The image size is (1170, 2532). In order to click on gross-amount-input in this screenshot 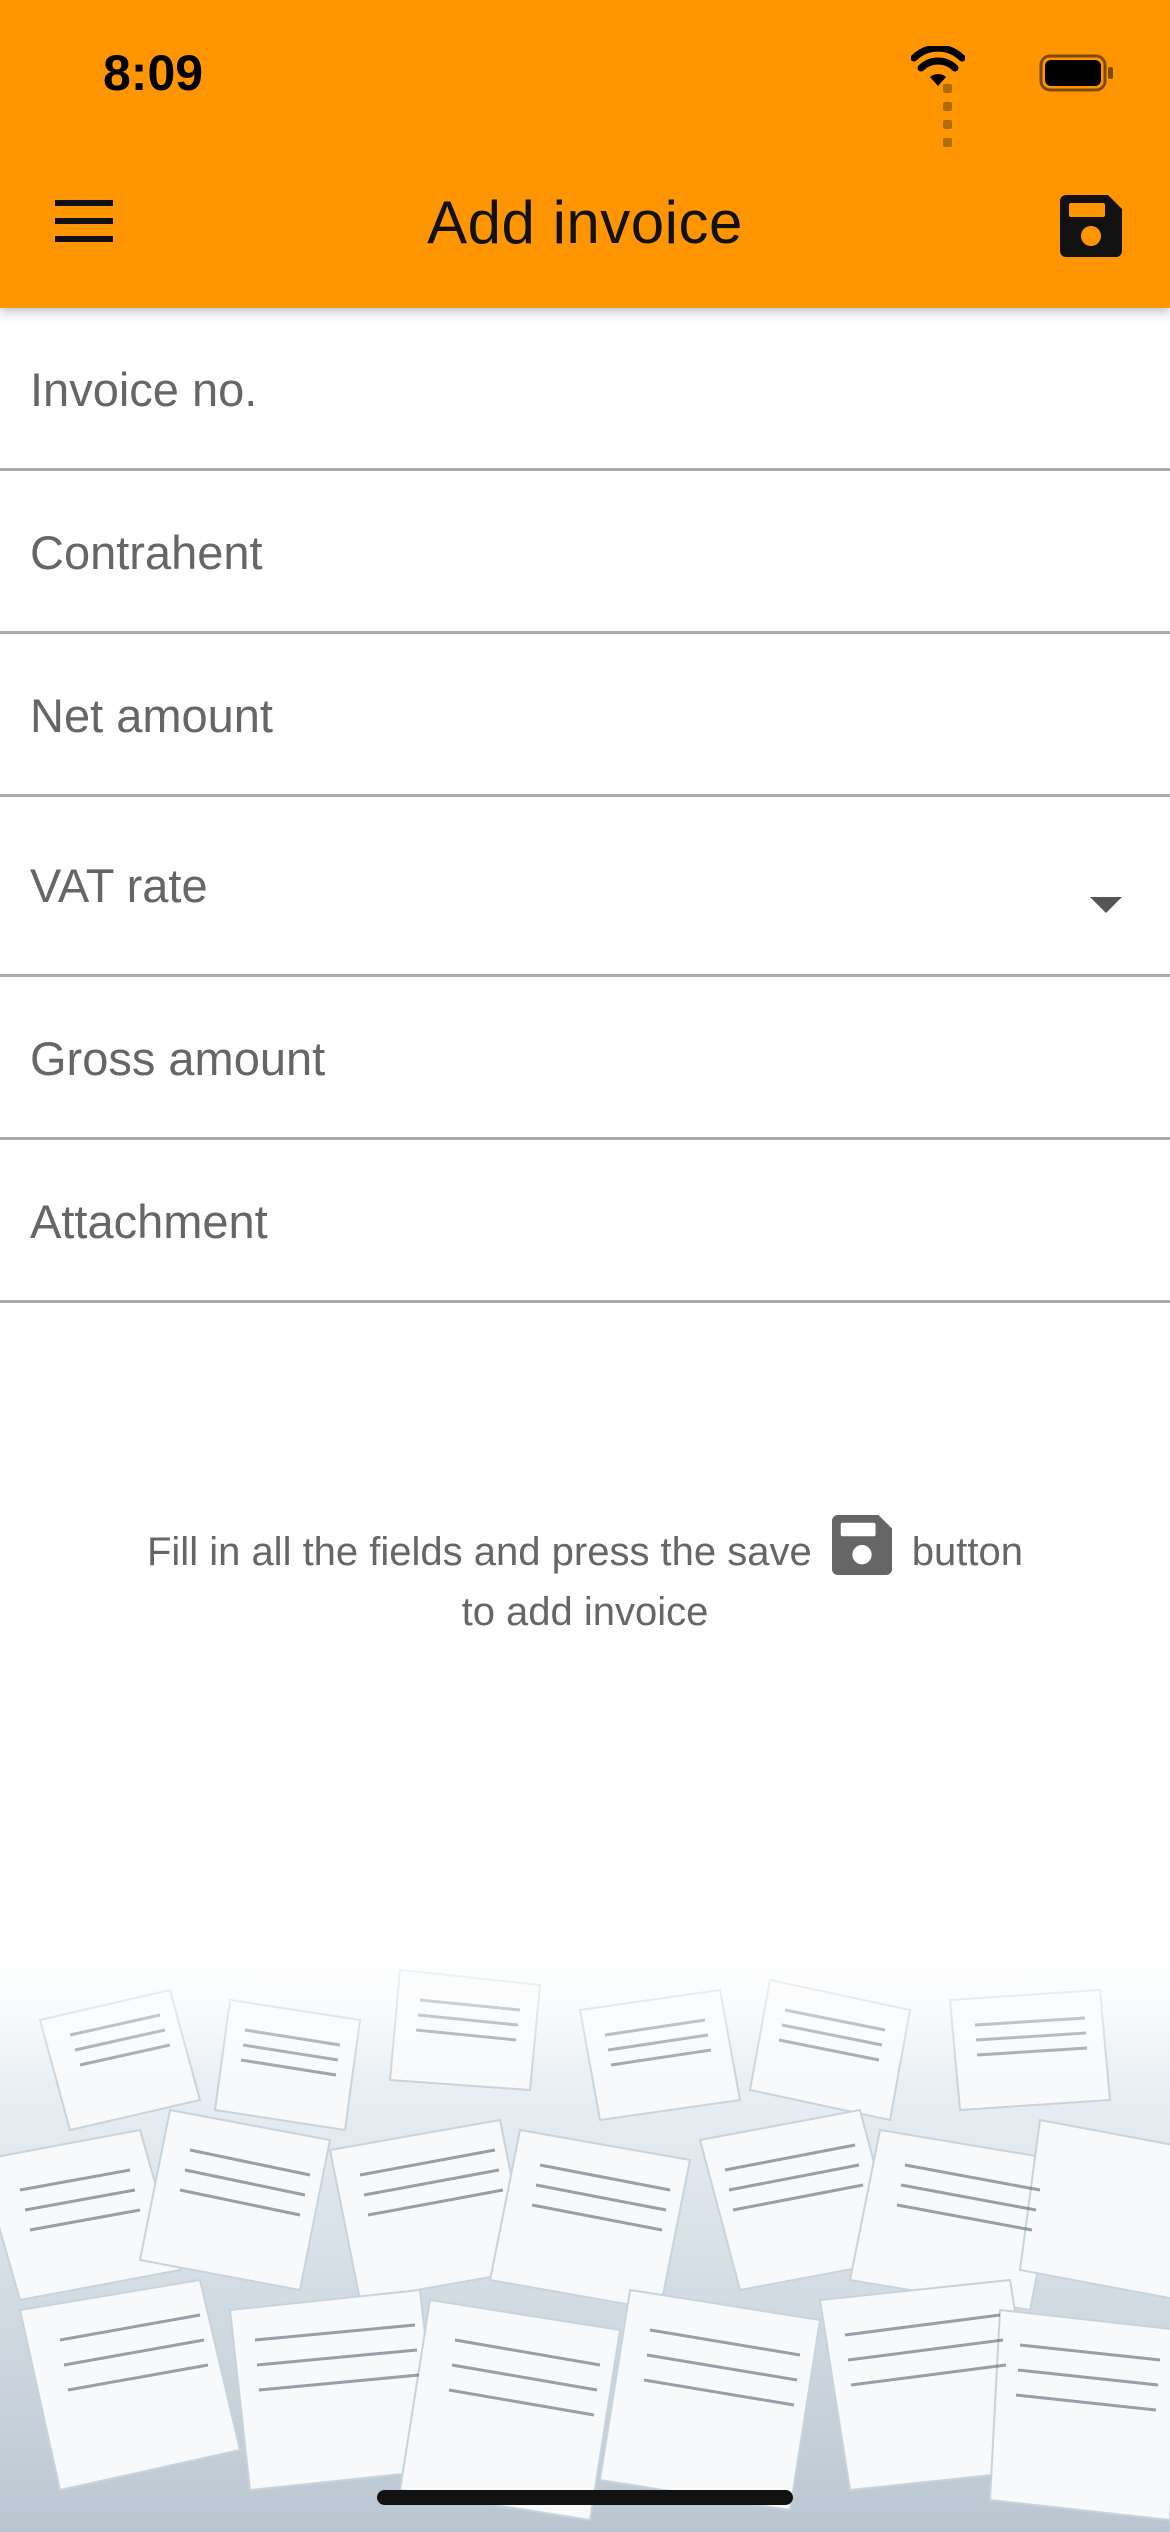, I will do `click(570, 1058)`.